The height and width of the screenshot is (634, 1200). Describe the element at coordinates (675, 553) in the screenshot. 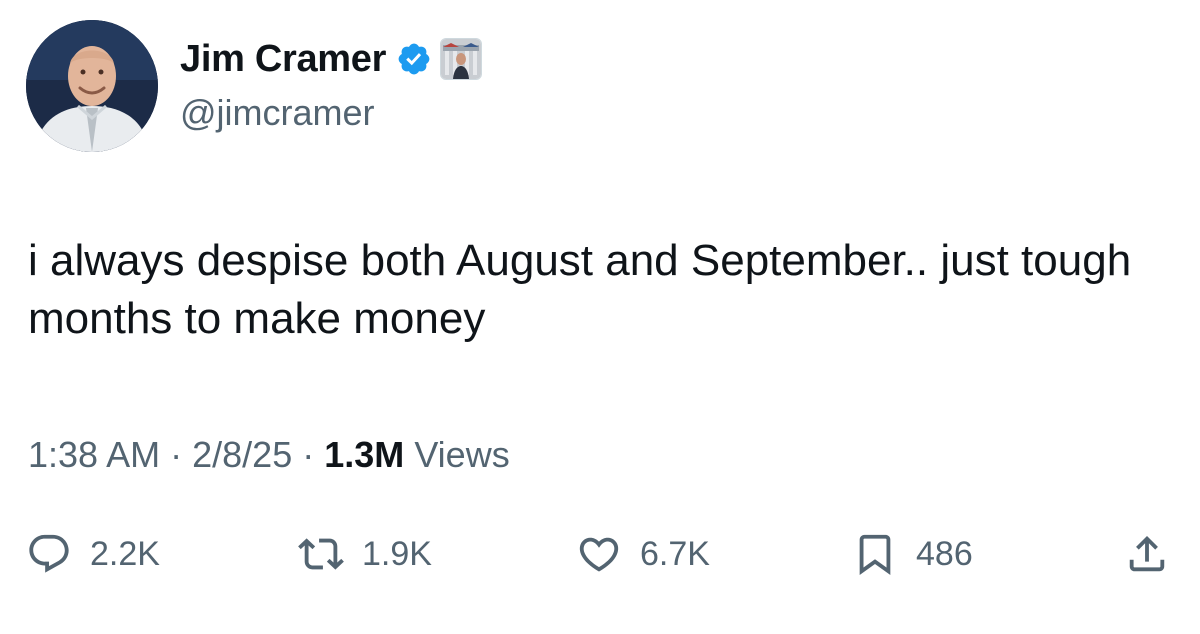

I see `like-count: 6.7K` at that location.